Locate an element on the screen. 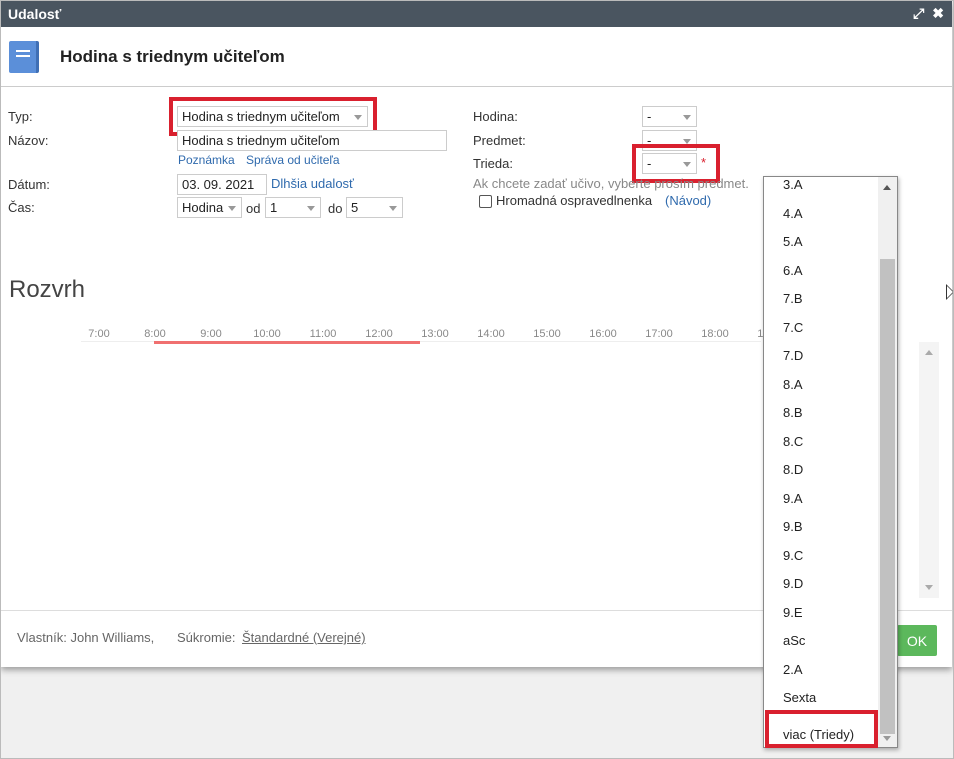  bulk-excuse-label: Hromadná ospravedlnenka is located at coordinates (574, 200).